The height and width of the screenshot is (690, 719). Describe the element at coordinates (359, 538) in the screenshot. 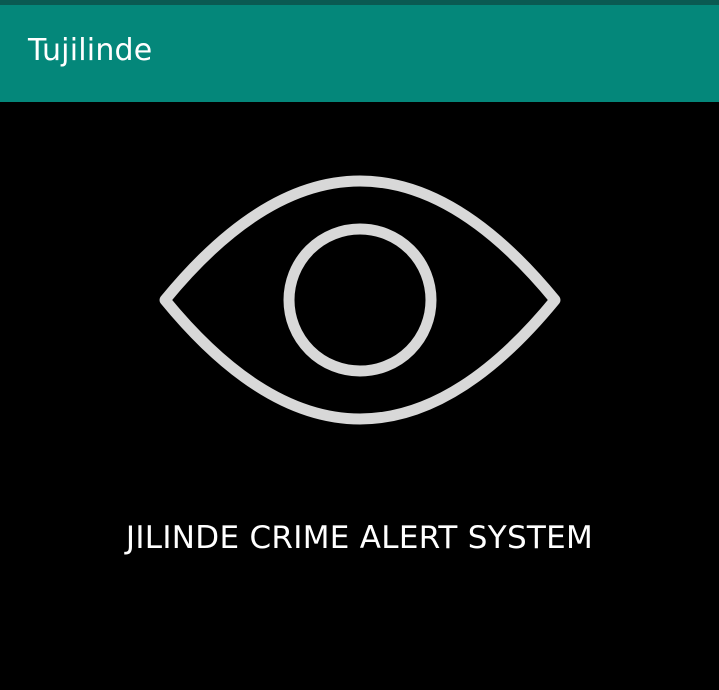

I see `app-tagline: JILINDE CRIME ALERT SYSTEM` at that location.